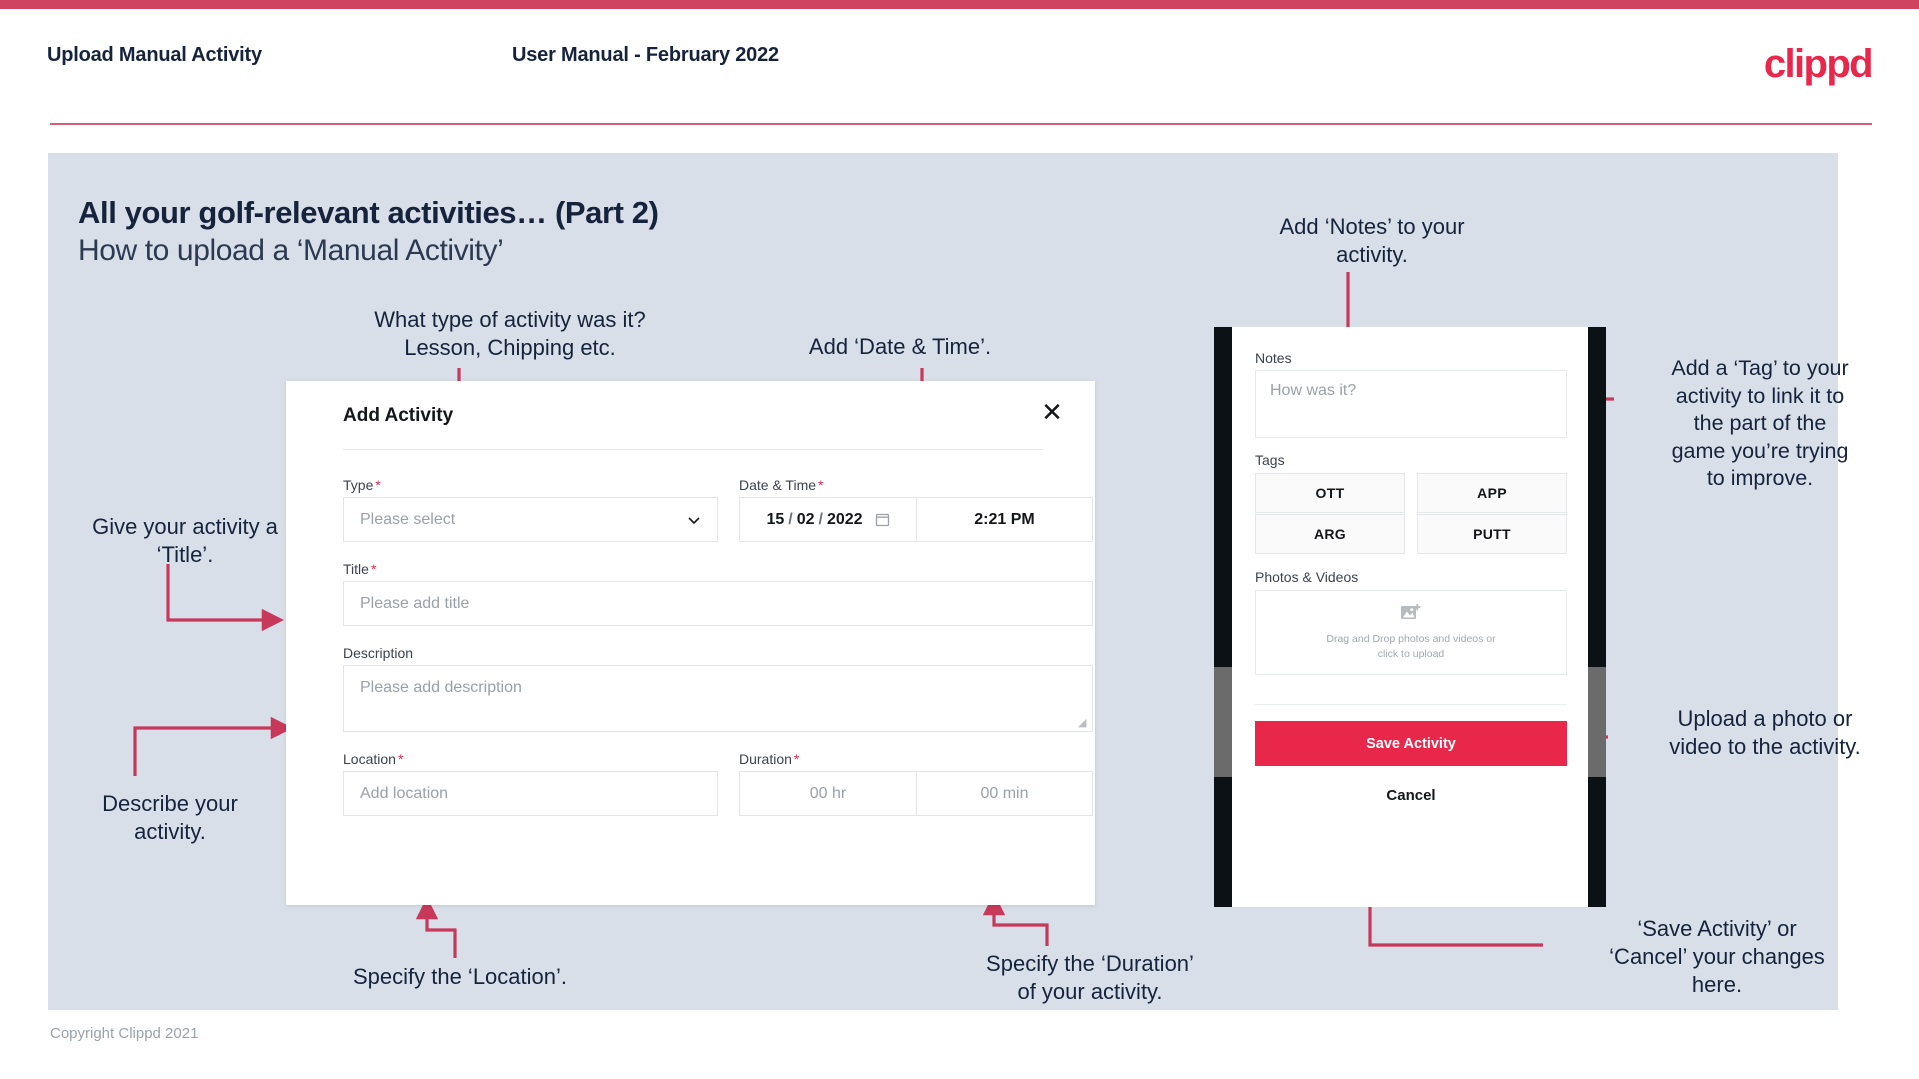 This screenshot has width=1919, height=1079. What do you see at coordinates (718, 698) in the screenshot?
I see `description-textarea: Please add description ◢` at bounding box center [718, 698].